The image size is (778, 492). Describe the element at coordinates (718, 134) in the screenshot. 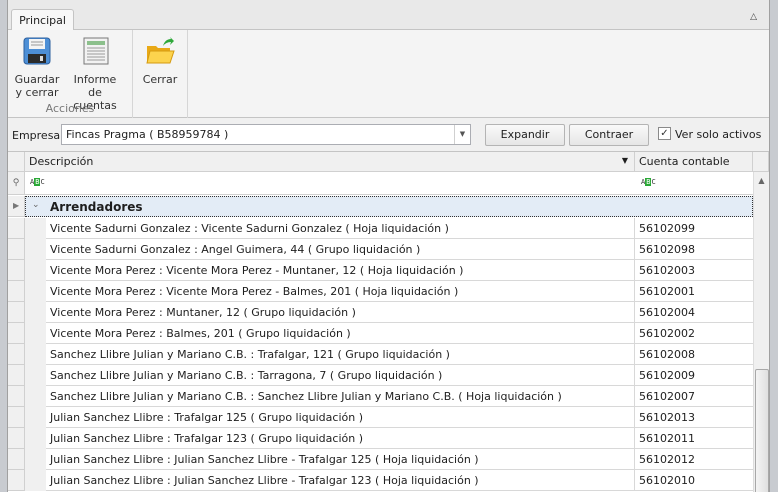

I see `active-only-label: Ver solo activos` at that location.